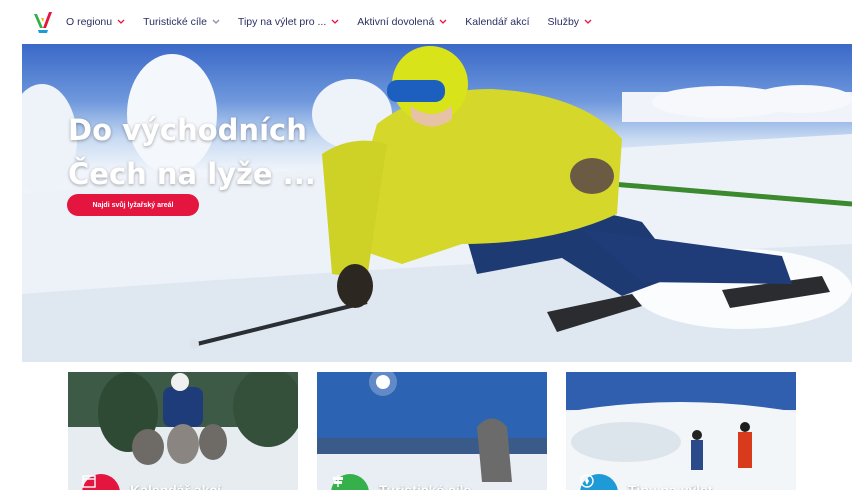 The image size is (852, 490). I want to click on mountain-view-photo, so click(432, 431).